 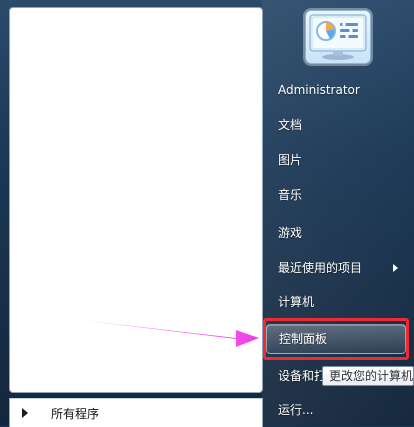 I want to click on menu-item-documents: 文档, so click(x=338, y=125).